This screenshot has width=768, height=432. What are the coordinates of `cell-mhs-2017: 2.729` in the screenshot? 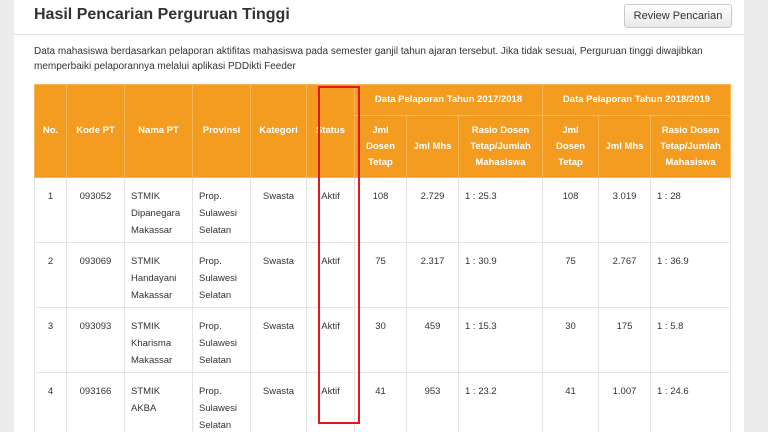 It's located at (432, 210).